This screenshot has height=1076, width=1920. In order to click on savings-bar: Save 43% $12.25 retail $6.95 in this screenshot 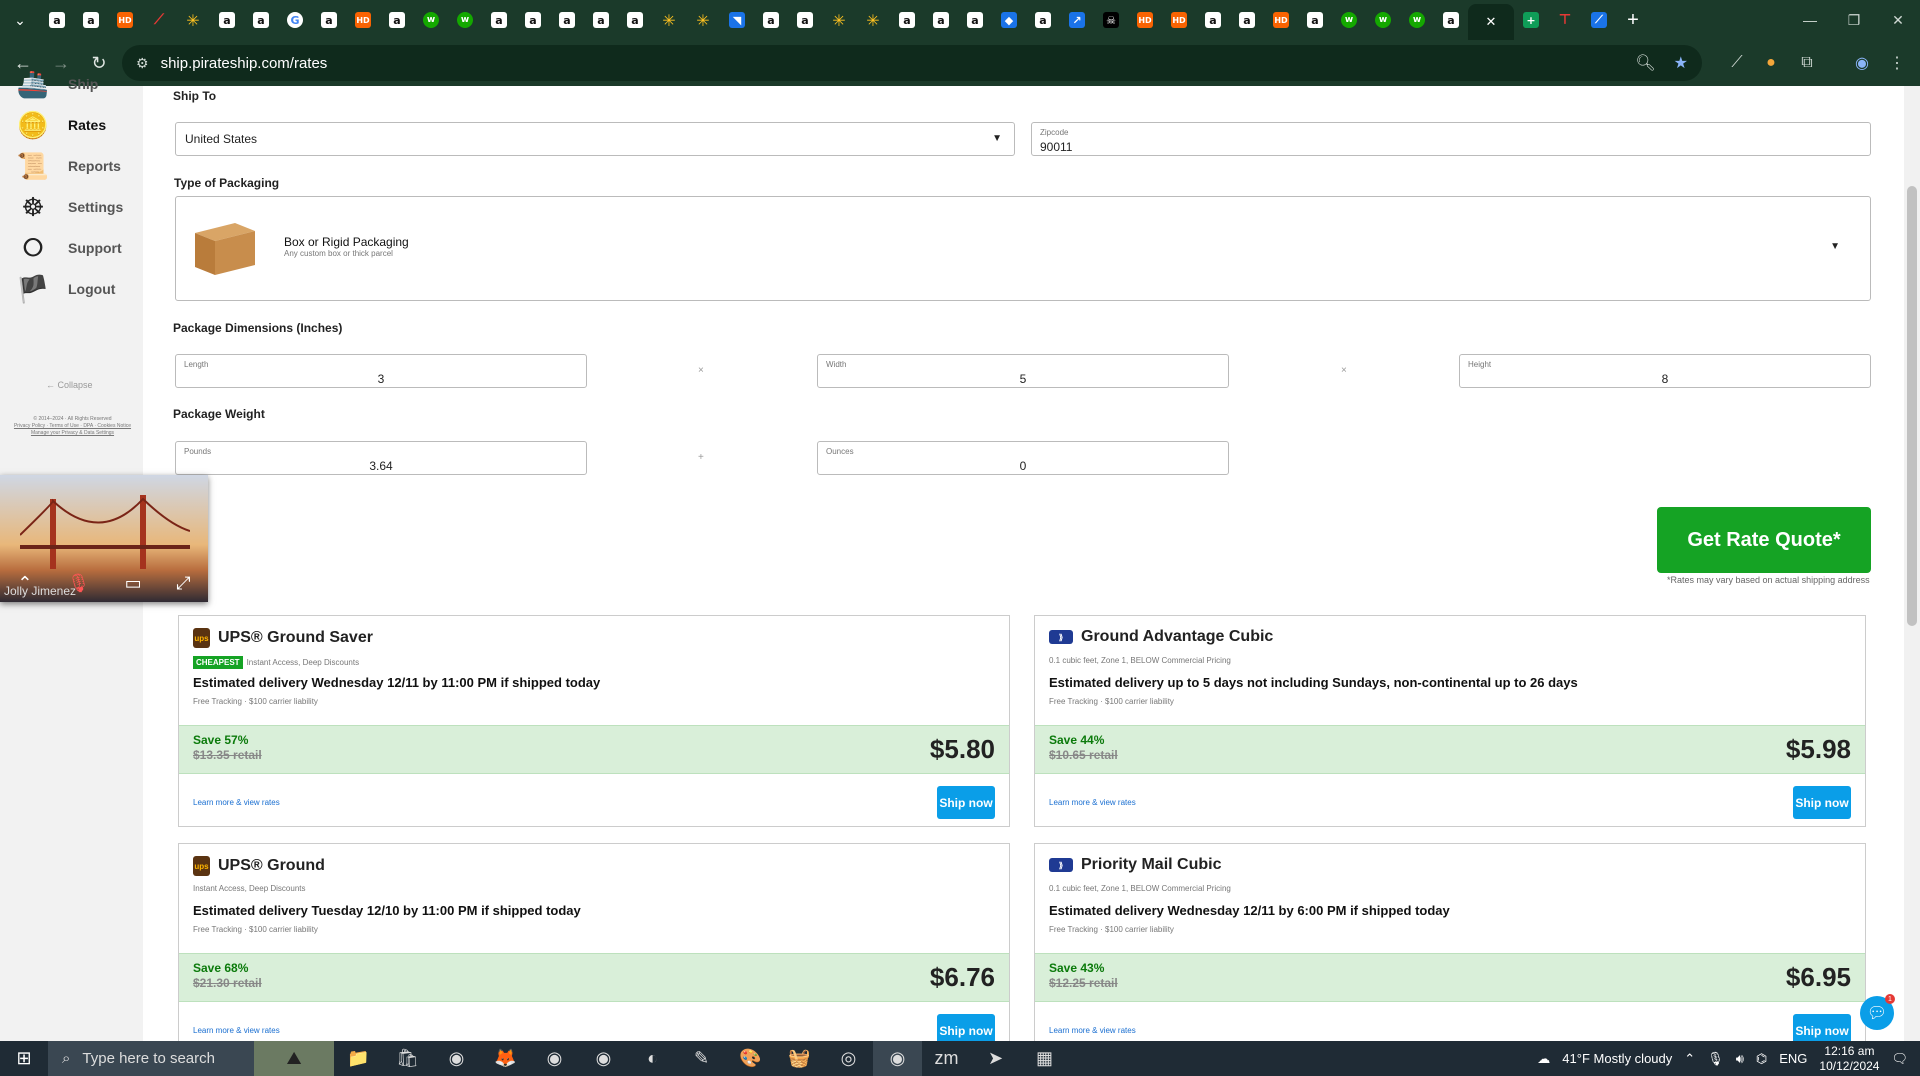, I will do `click(1450, 977)`.